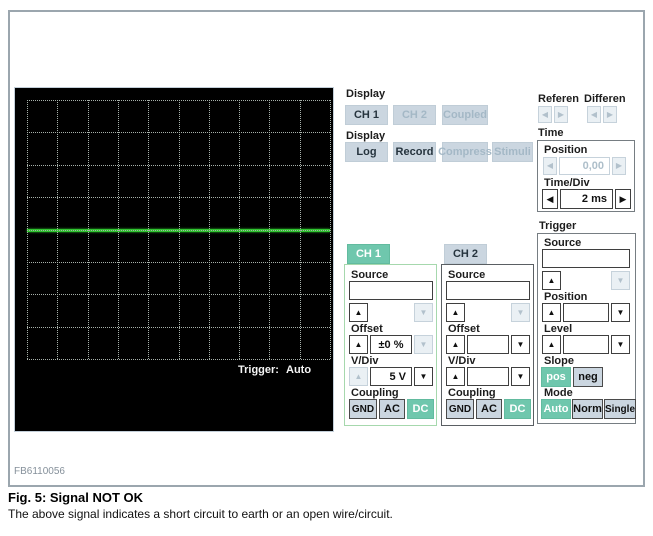 This screenshot has height=536, width=653. Describe the element at coordinates (370, 275) in the screenshot. I see `ch1-source-label: Source` at that location.